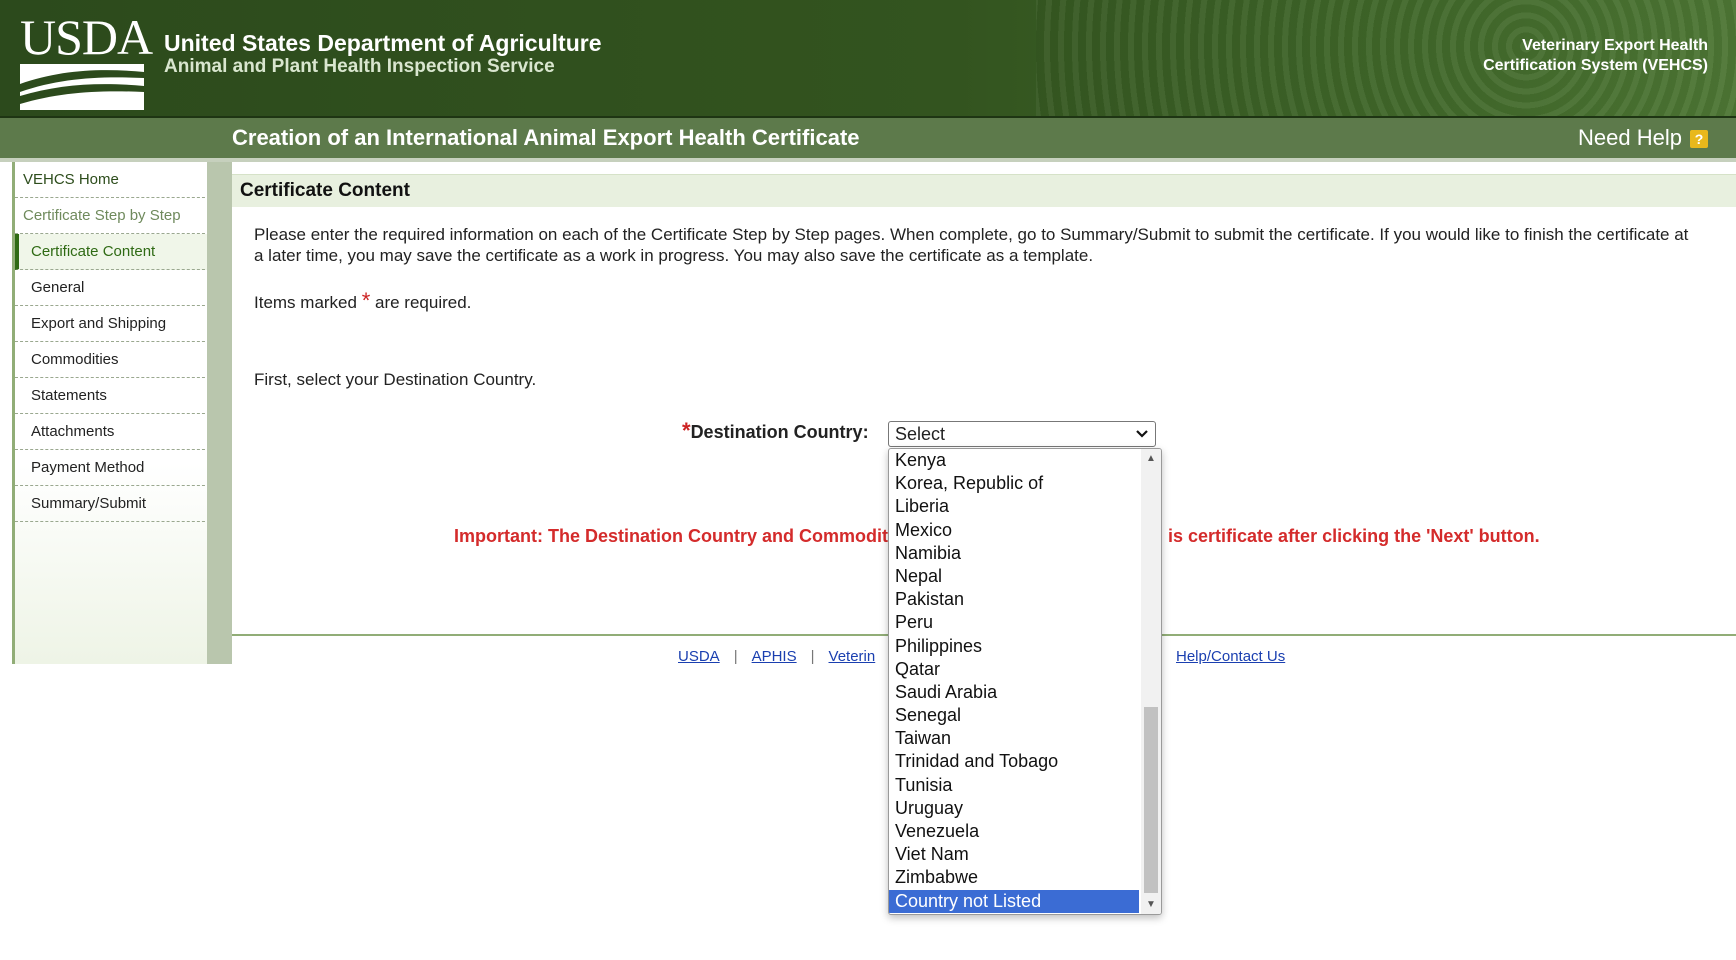 This screenshot has height=960, width=1736. I want to click on first-select-text: First, select your Destination Country., so click(395, 379).